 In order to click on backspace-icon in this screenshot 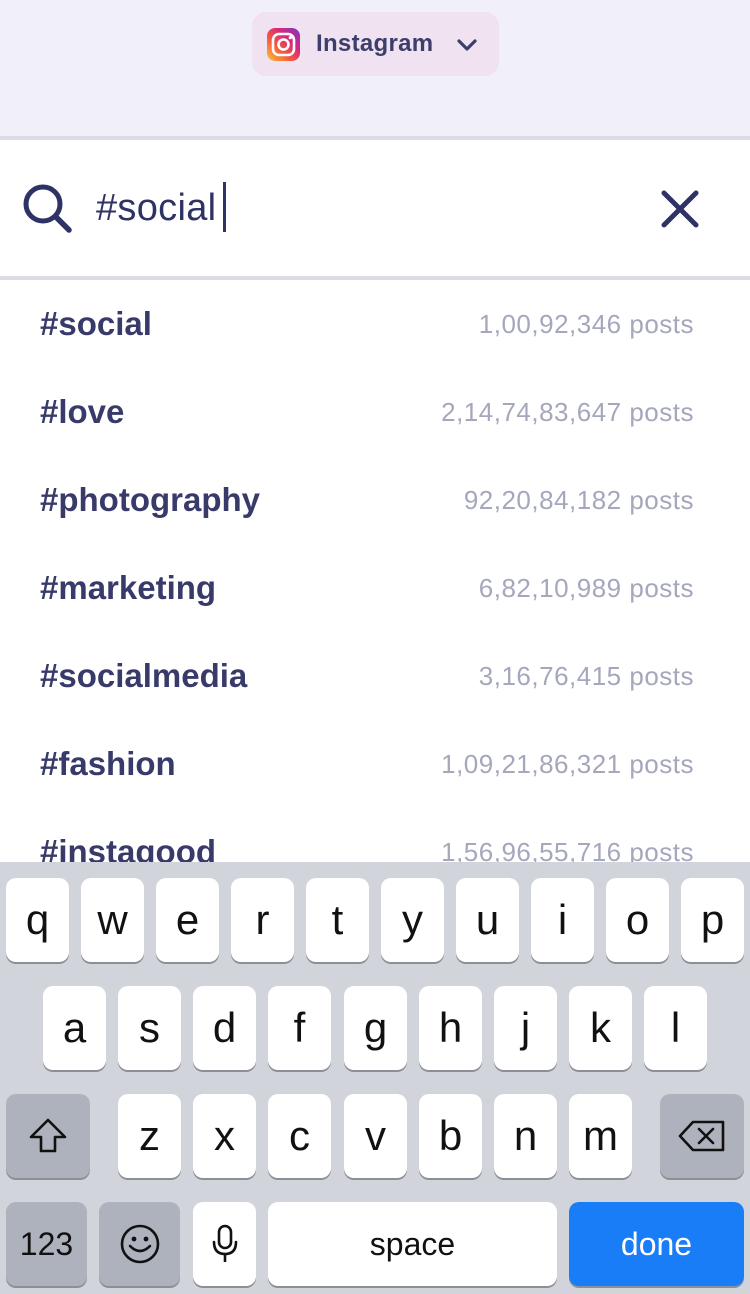, I will do `click(701, 1136)`.